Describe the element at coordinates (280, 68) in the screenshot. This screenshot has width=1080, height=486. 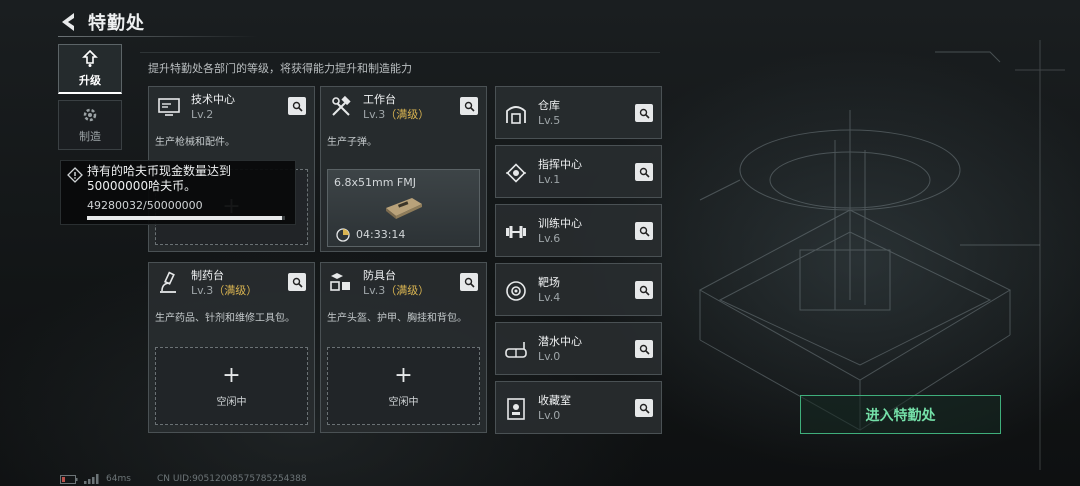
I see `page-subtitle: 提升特勤处各部门的等级，将获得能力提升和制造能力` at that location.